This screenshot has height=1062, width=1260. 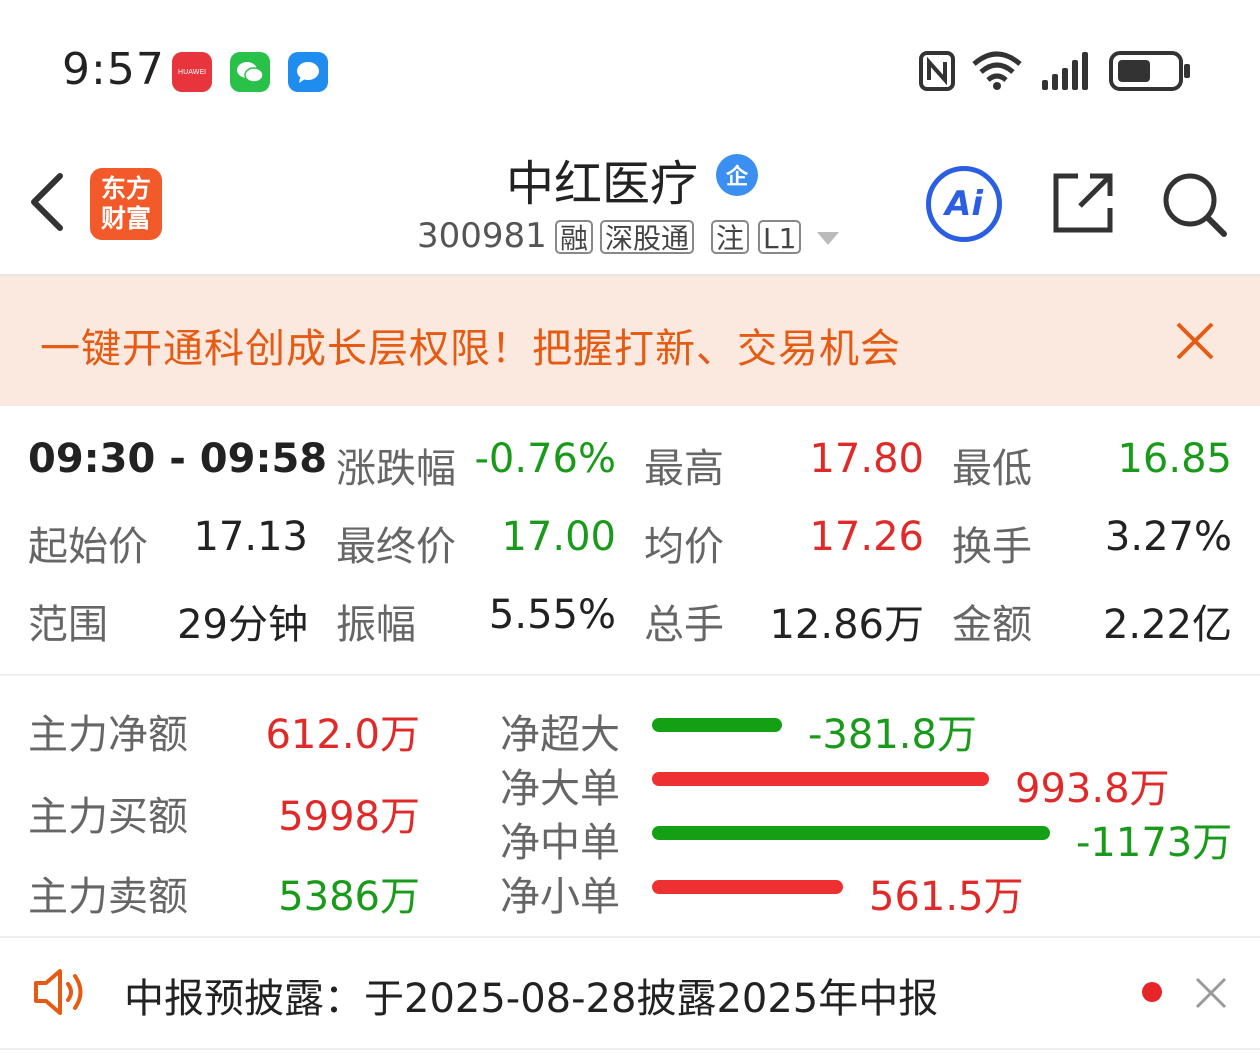 I want to click on flow-label: 主力买额, so click(x=108, y=817).